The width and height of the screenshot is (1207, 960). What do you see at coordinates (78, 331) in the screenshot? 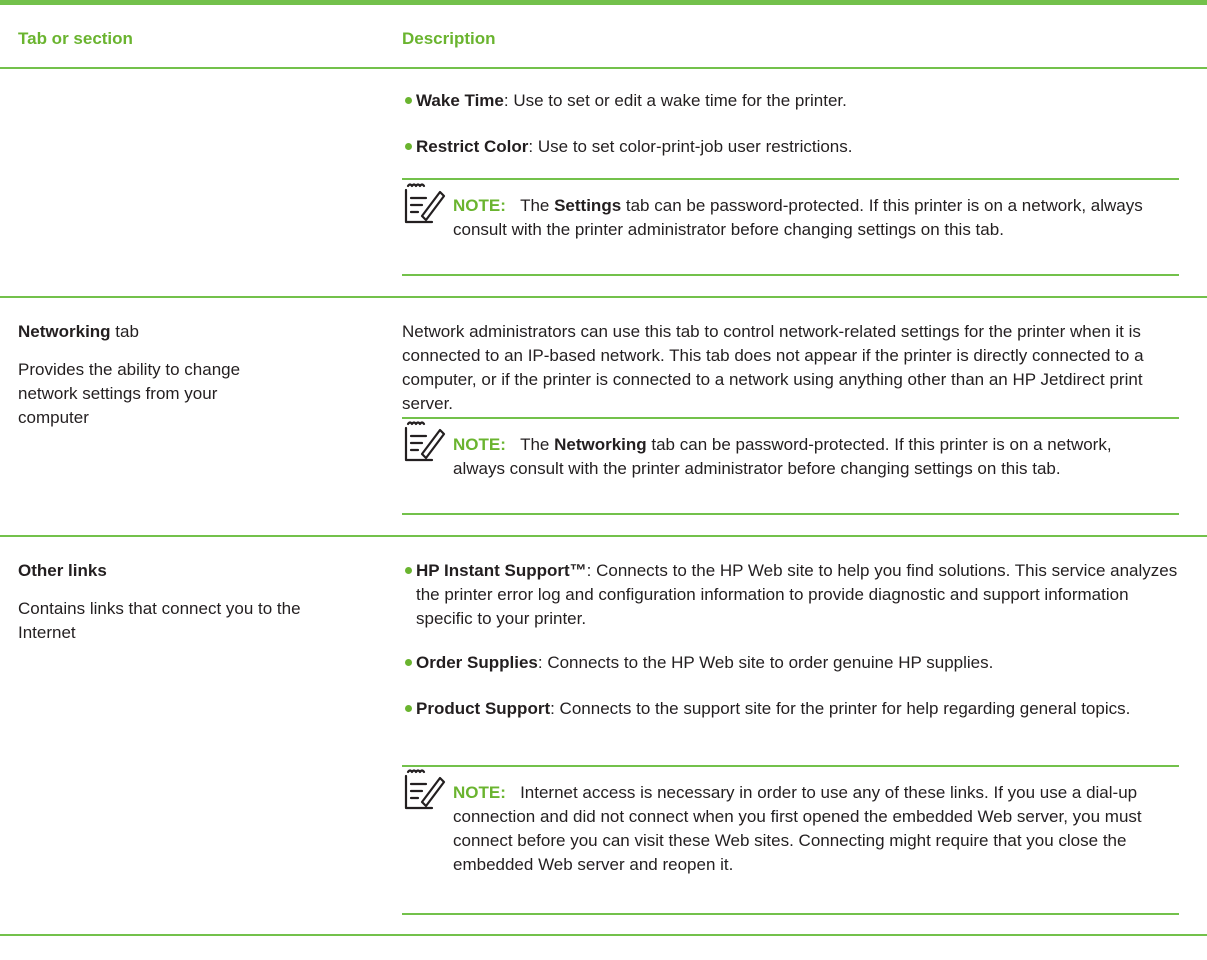
I see `networking-title: Networking tab` at bounding box center [78, 331].